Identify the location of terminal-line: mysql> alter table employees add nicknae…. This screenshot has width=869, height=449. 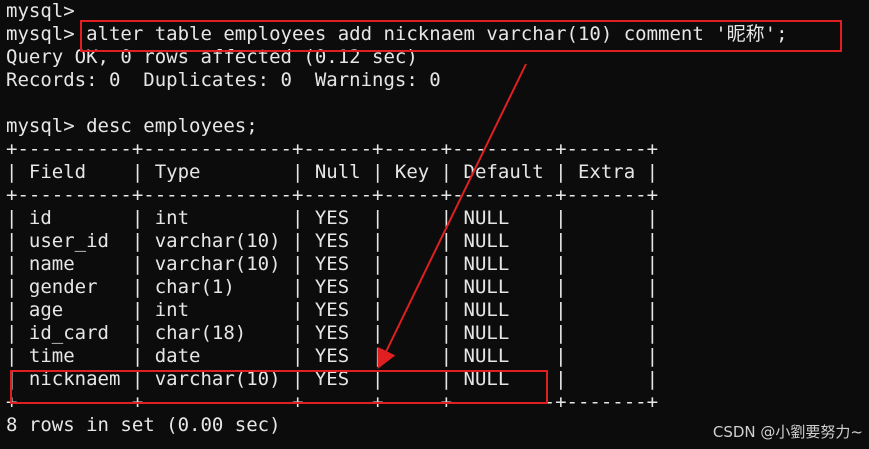
(397, 34).